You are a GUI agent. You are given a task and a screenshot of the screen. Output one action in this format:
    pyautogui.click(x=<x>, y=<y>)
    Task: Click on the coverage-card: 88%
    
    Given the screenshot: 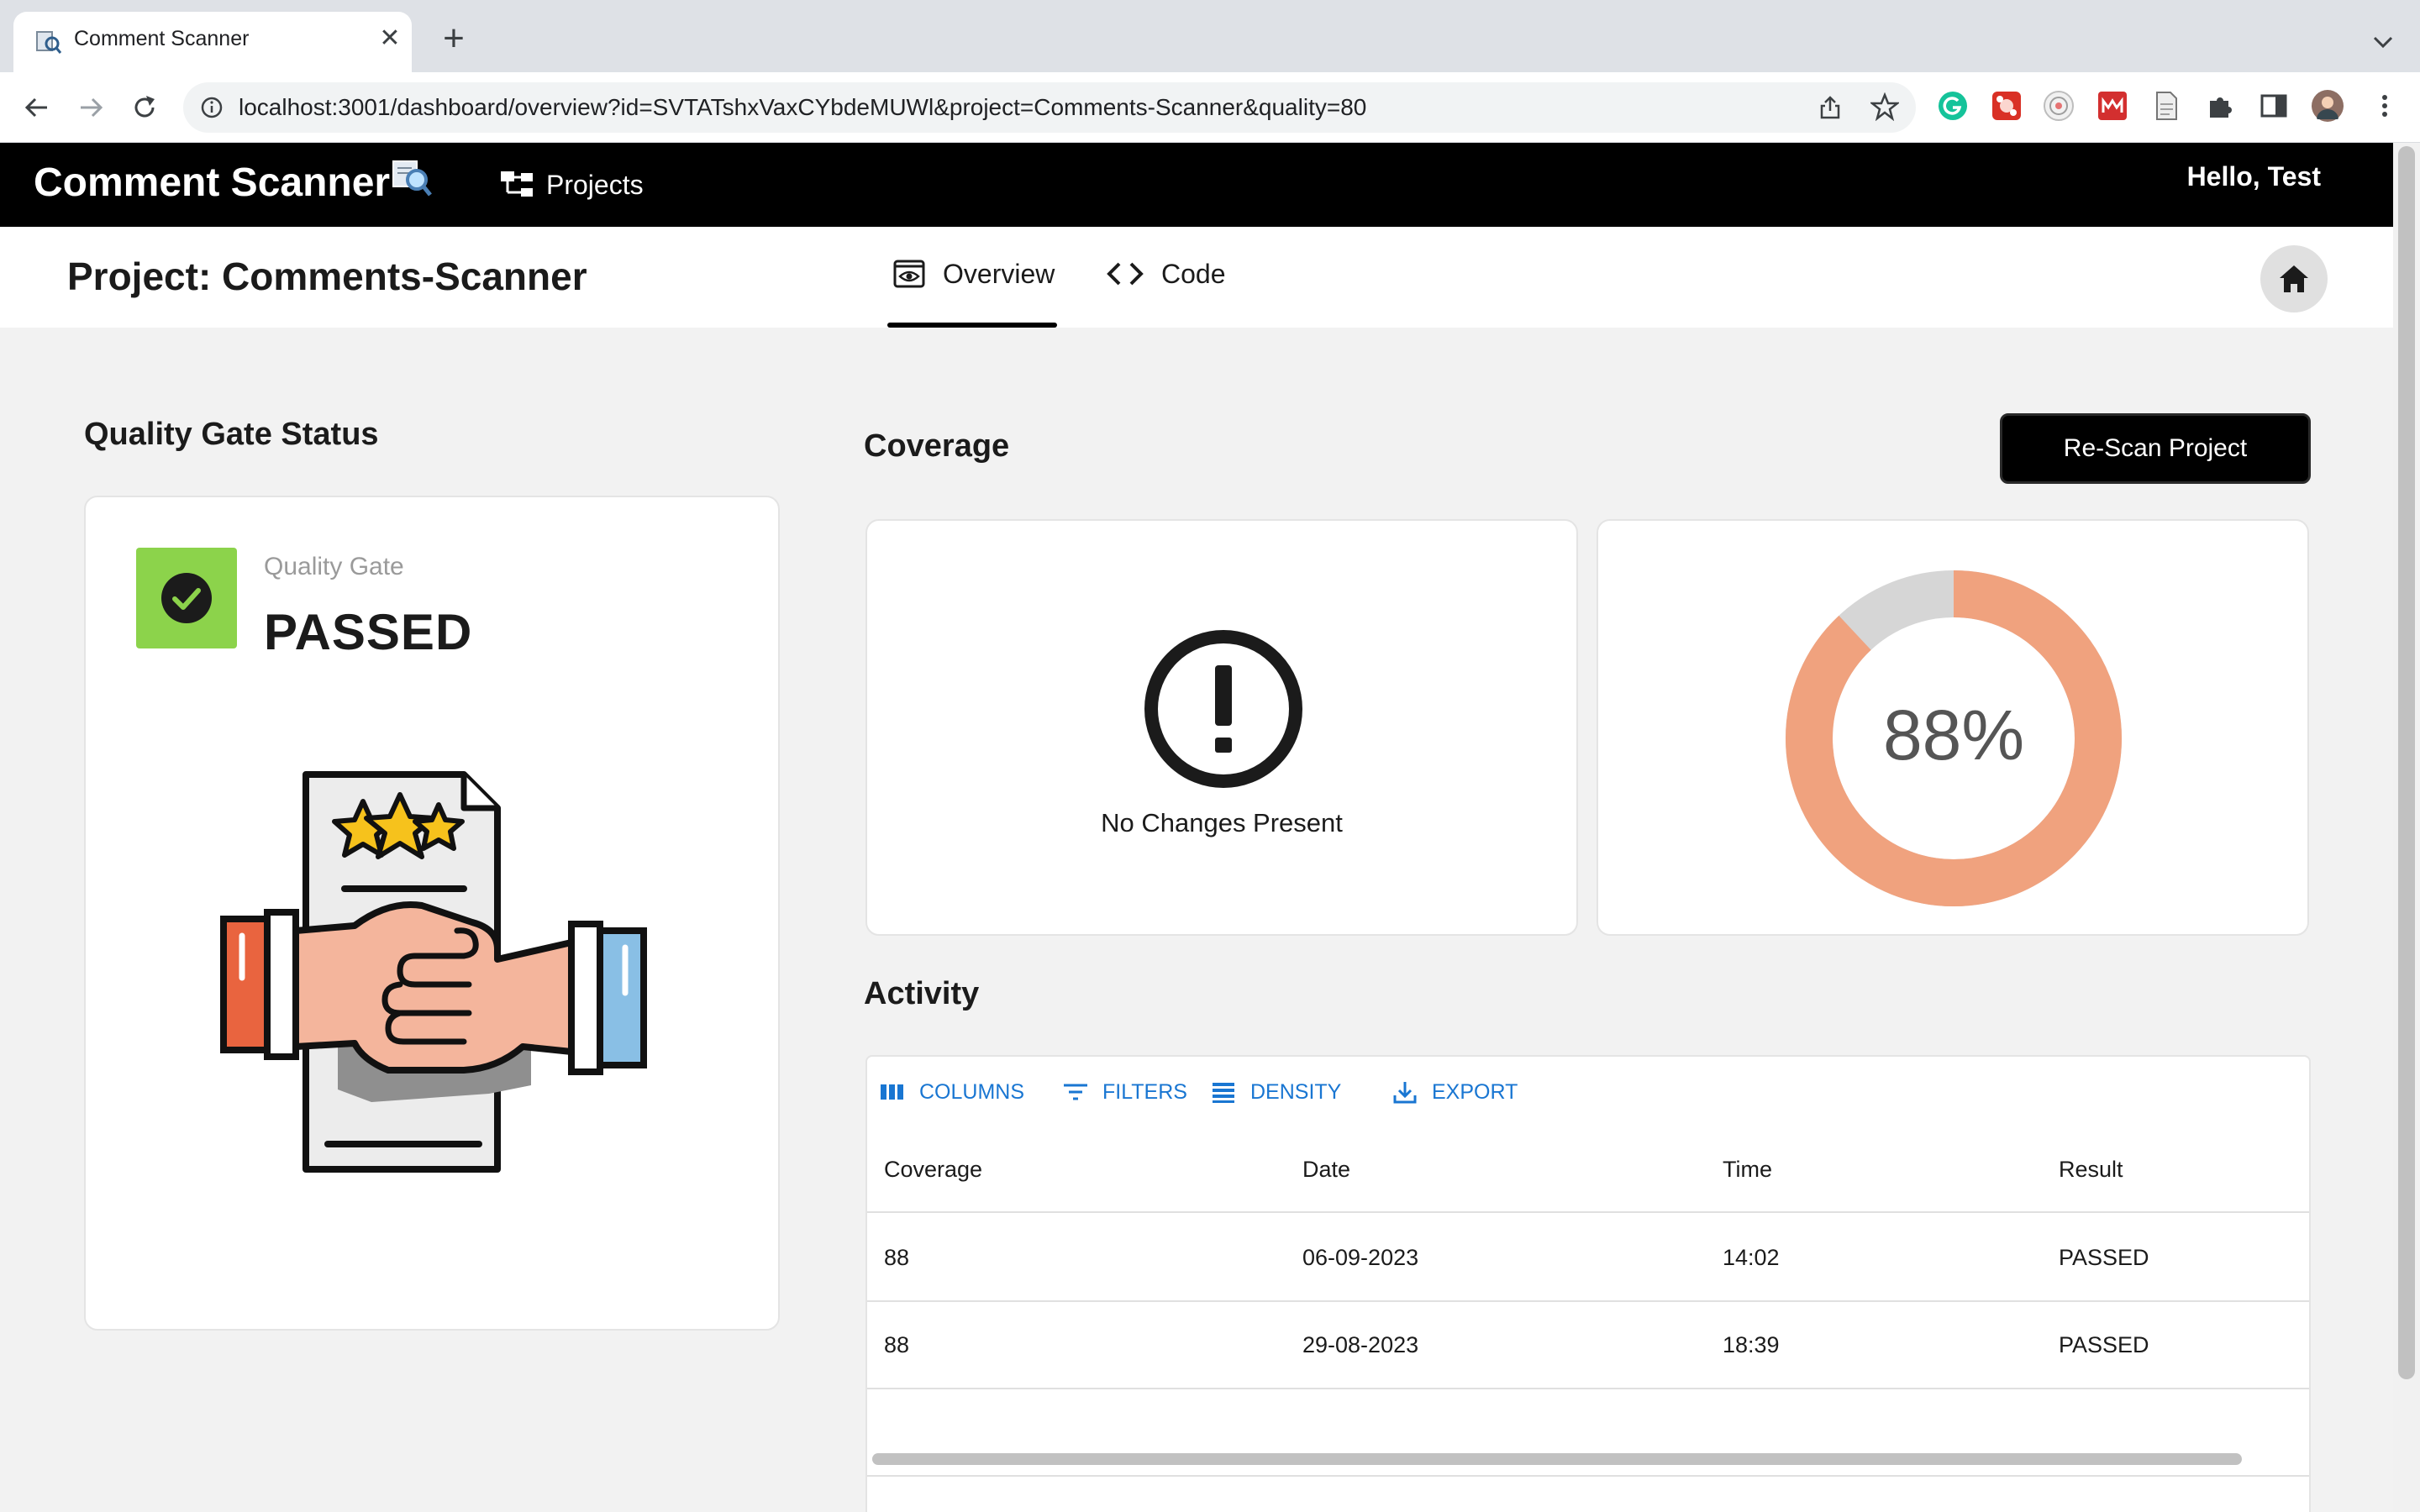 What is the action you would take?
    pyautogui.click(x=1953, y=727)
    